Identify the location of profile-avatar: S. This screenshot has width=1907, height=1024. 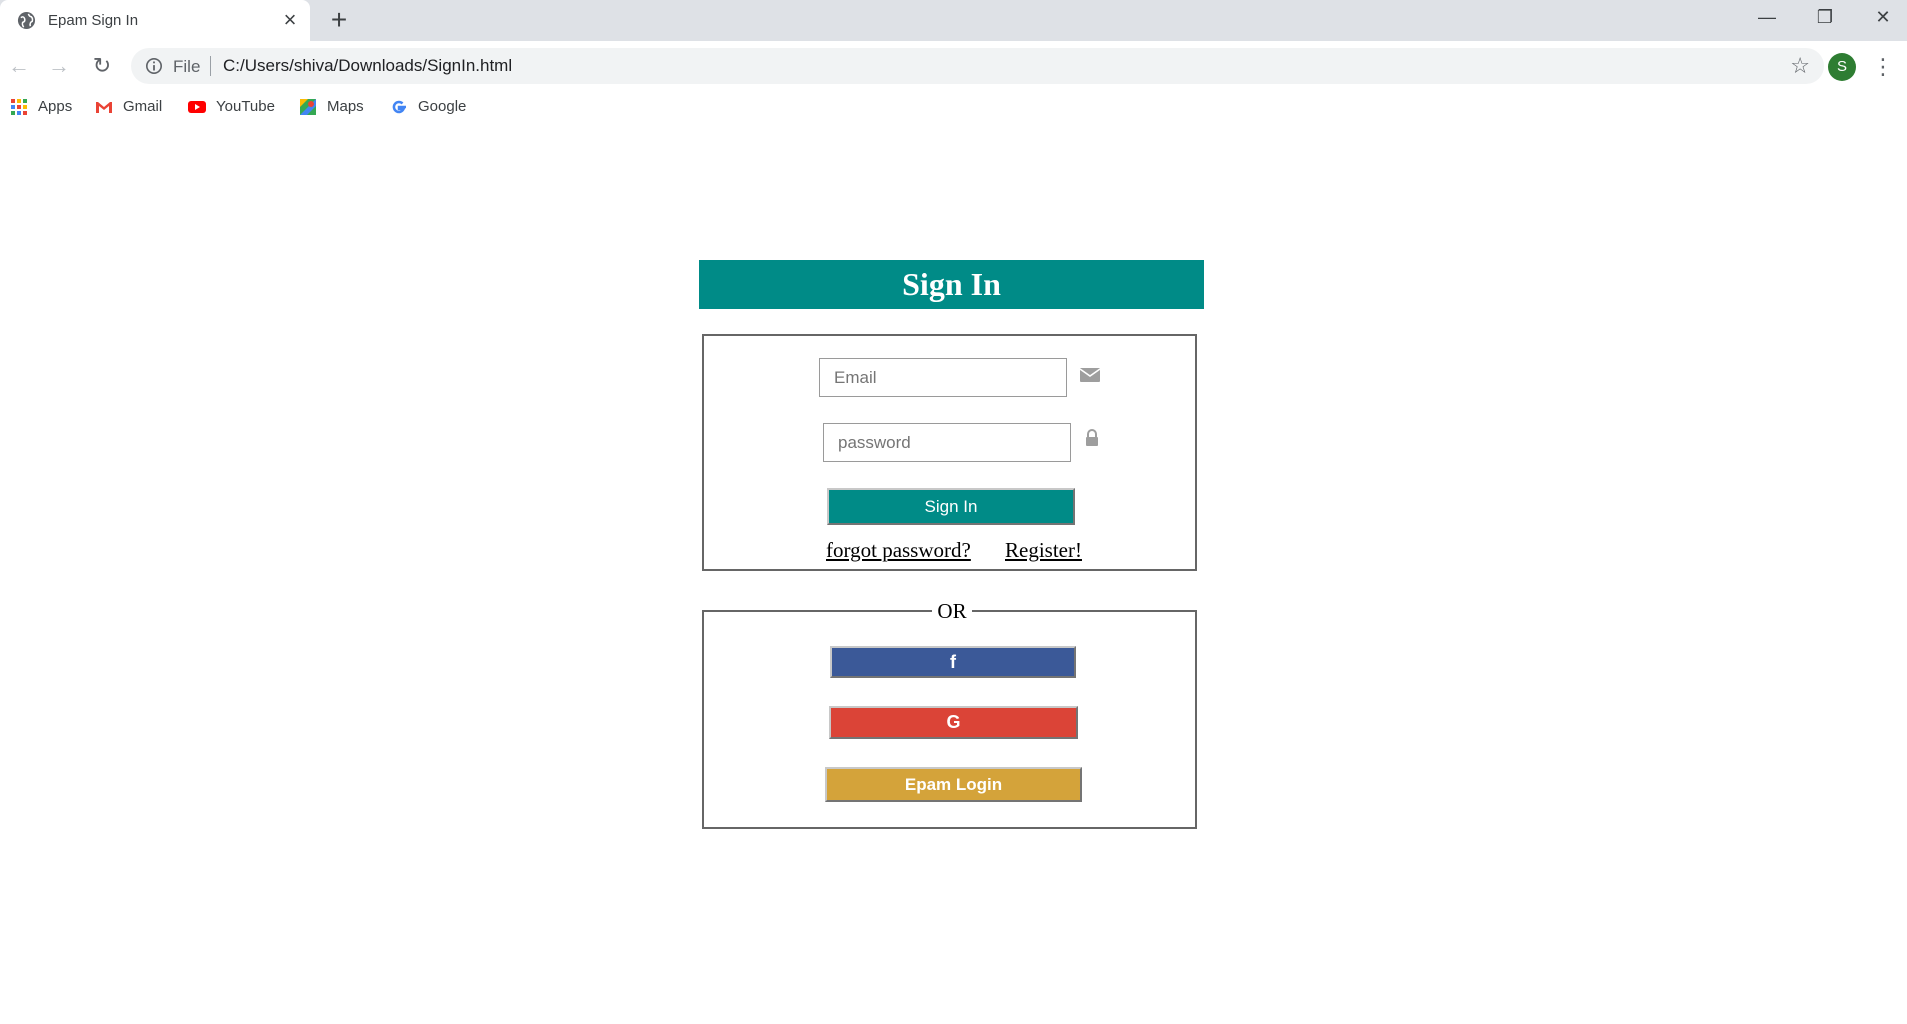
(1842, 67).